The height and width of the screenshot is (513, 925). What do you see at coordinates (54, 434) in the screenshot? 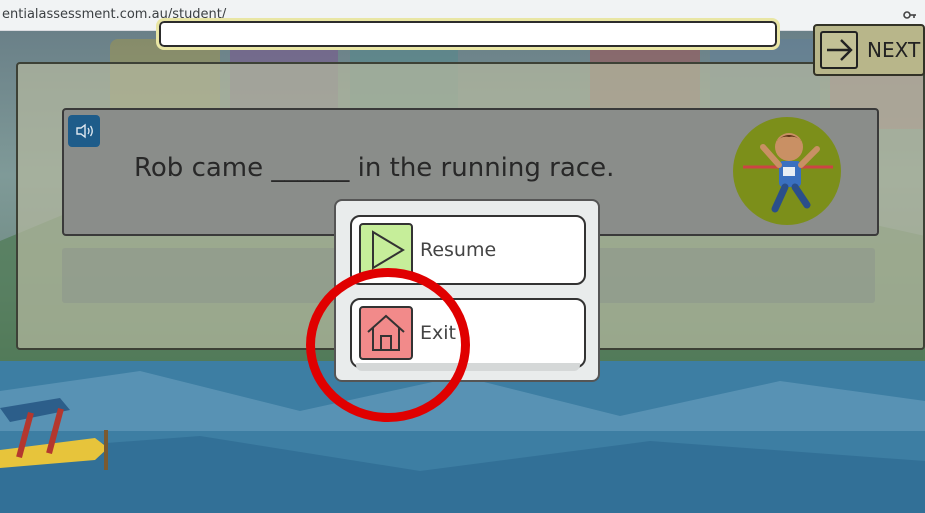
I see `biplane-illustration` at bounding box center [54, 434].